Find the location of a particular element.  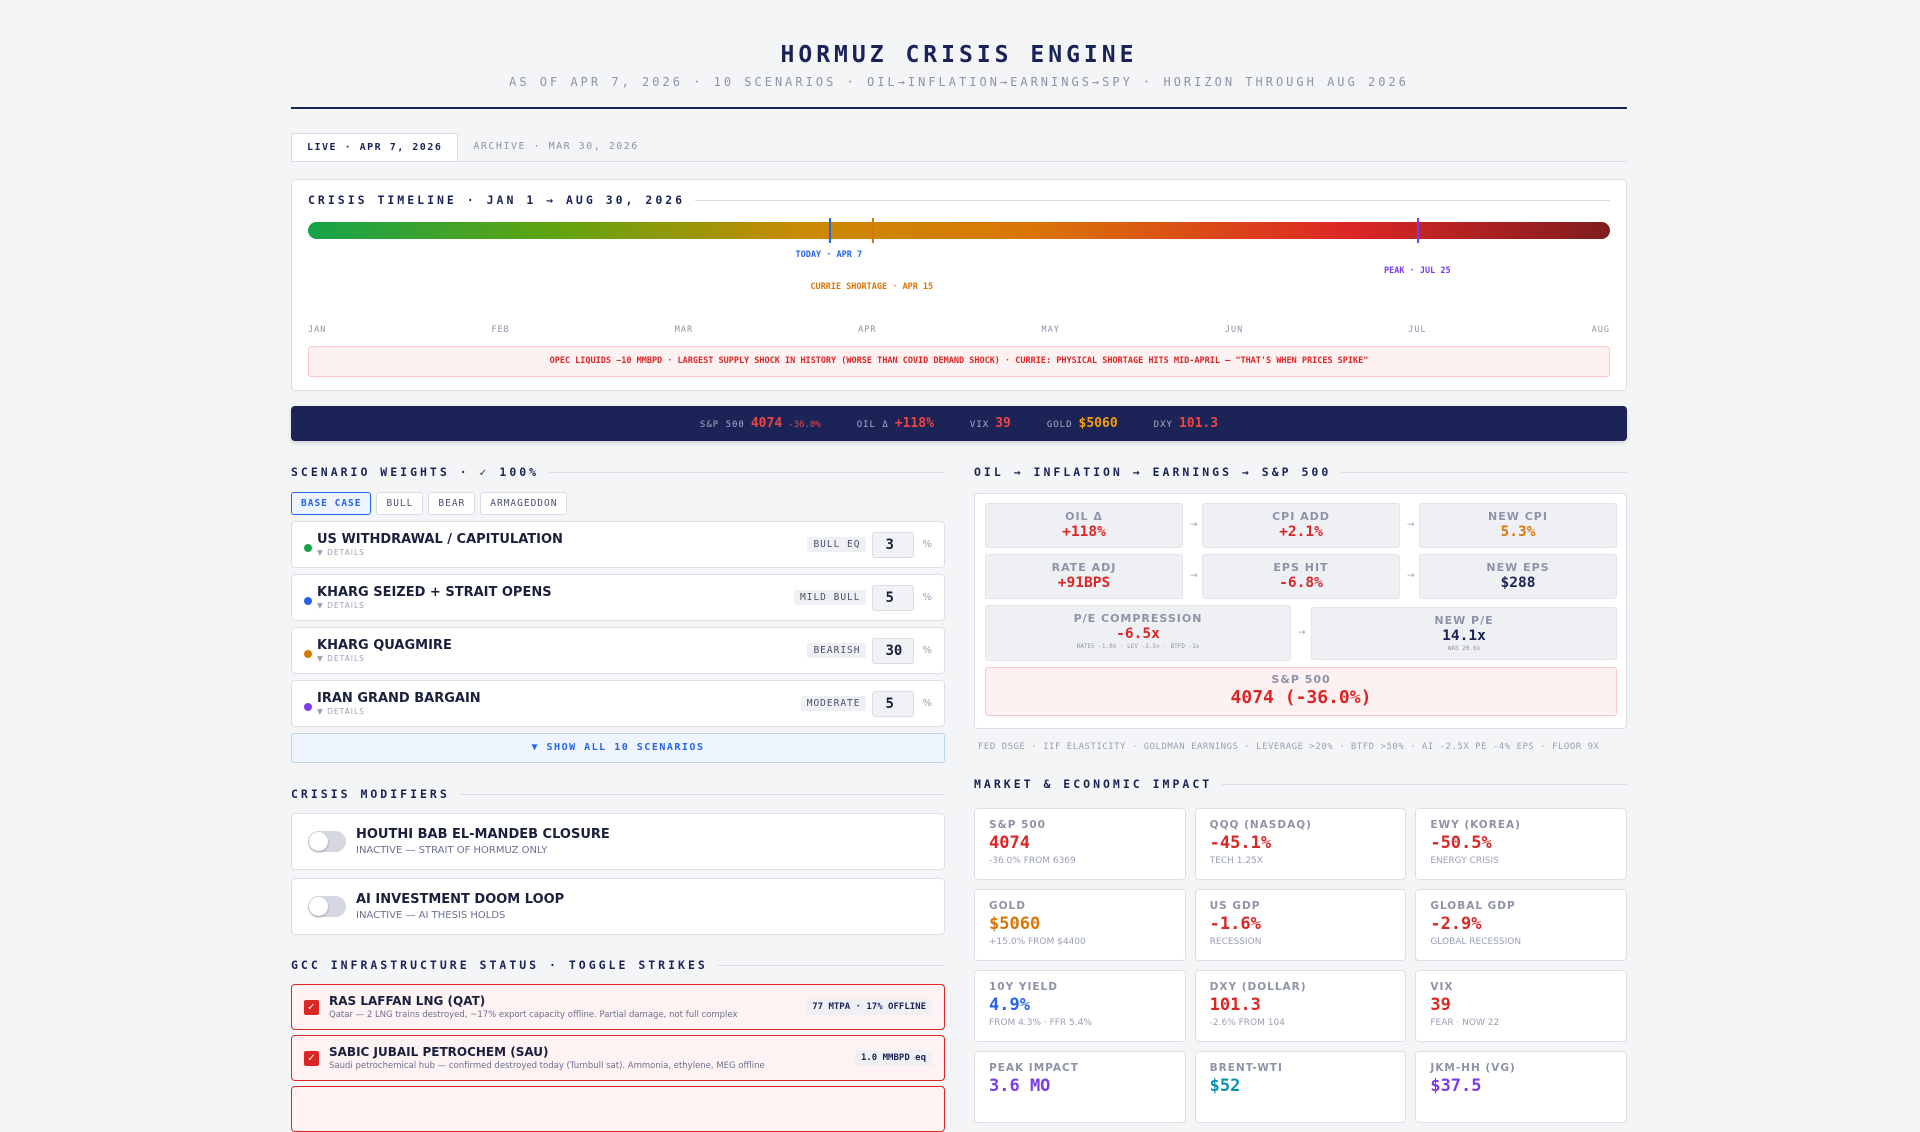

month-label: FEB is located at coordinates (500, 330).